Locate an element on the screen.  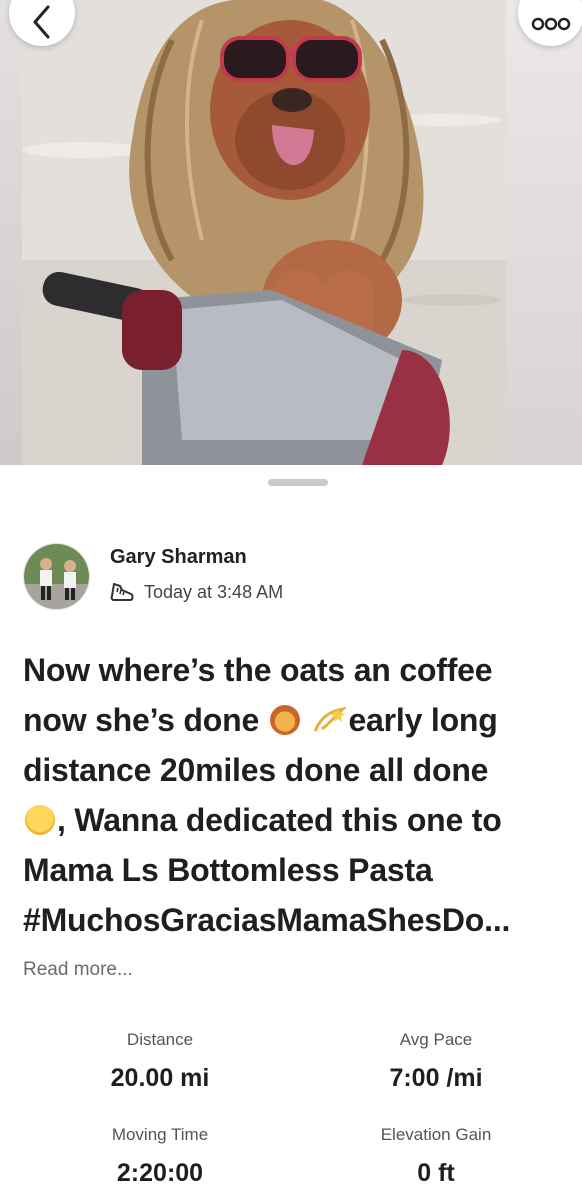
stat-elevation-gain: Elevation Gain 0 ft is located at coordinates (436, 1156).